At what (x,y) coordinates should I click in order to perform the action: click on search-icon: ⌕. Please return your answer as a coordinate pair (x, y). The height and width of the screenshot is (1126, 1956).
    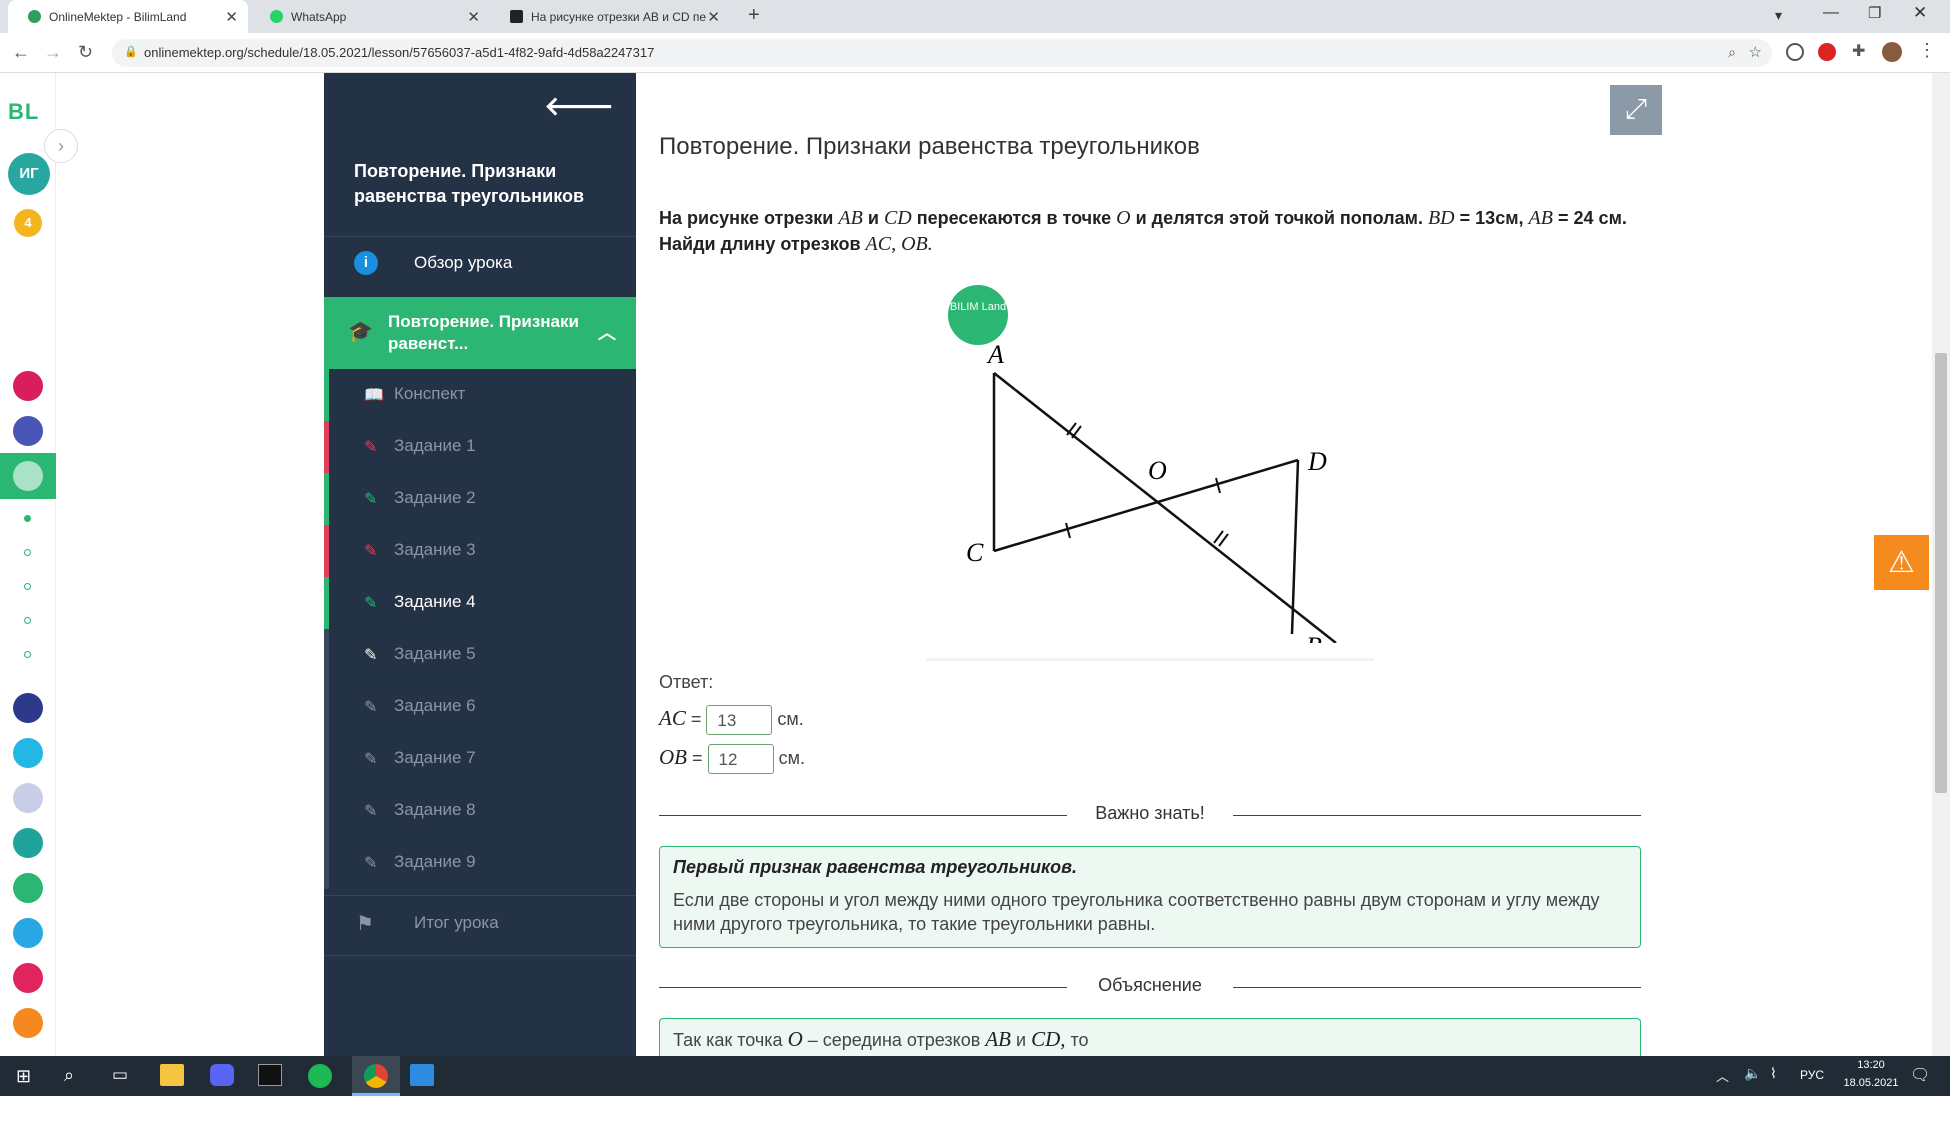
    Looking at the image, I should click on (69, 1075).